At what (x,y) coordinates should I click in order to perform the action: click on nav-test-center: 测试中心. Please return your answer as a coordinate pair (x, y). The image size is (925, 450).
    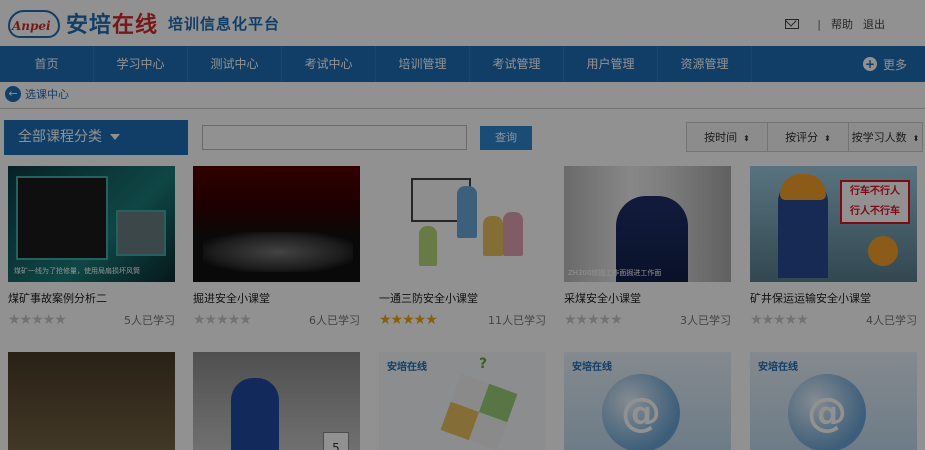
    Looking at the image, I should click on (235, 64).